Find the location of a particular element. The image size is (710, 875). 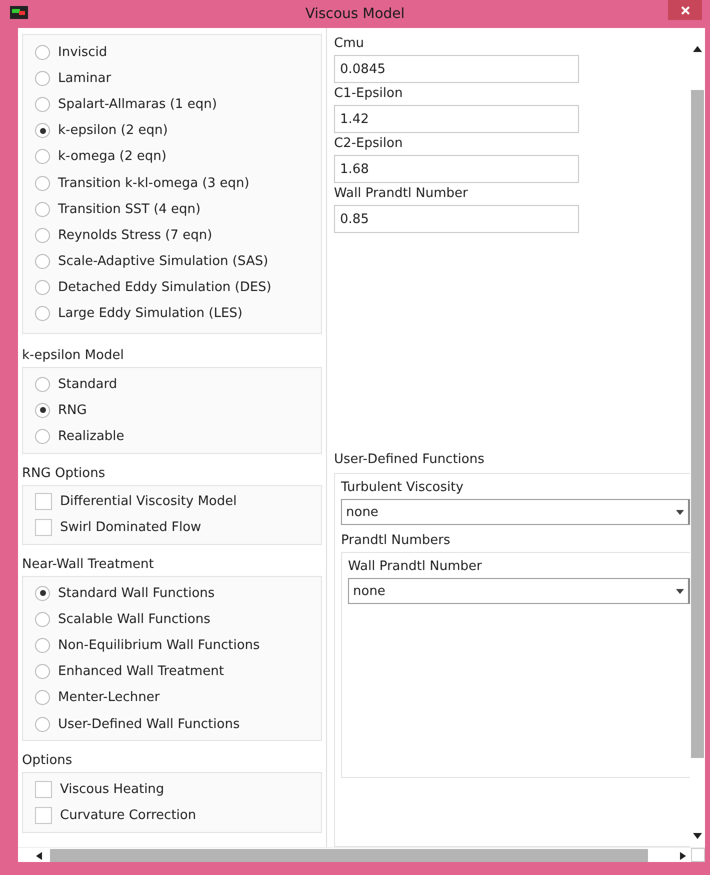

horizontal-scrollbar is located at coordinates (361, 854).